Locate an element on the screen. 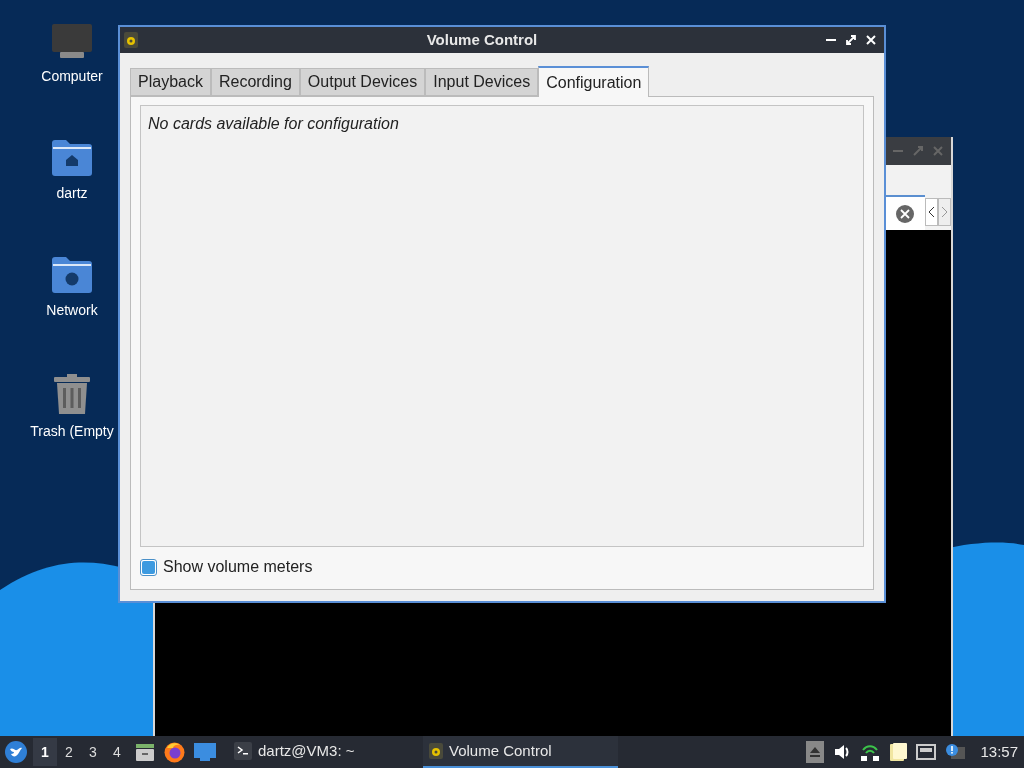 The image size is (1024, 768). empty-message: No cards available for configuration is located at coordinates (273, 123).